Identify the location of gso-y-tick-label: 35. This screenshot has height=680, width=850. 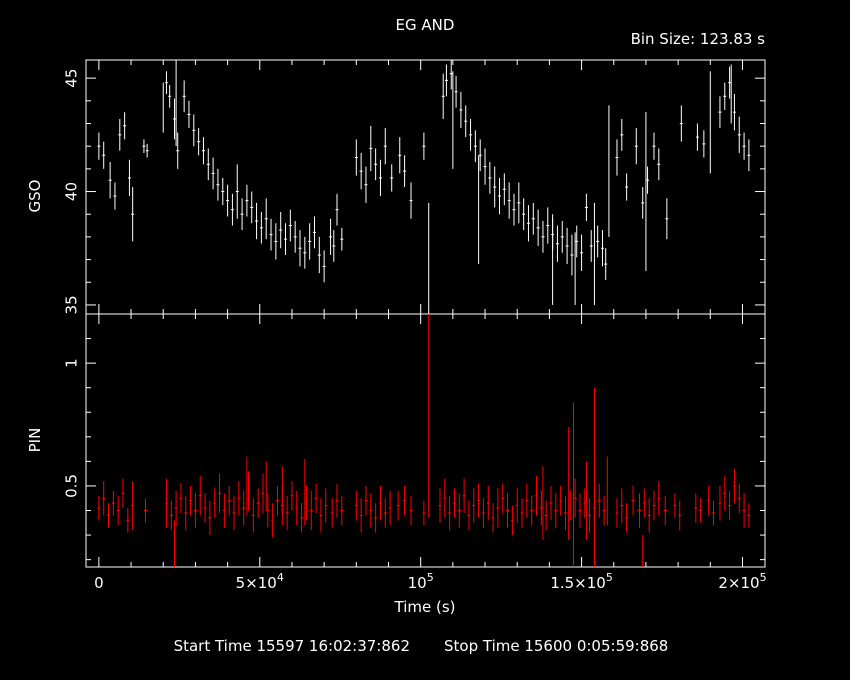
(72, 304).